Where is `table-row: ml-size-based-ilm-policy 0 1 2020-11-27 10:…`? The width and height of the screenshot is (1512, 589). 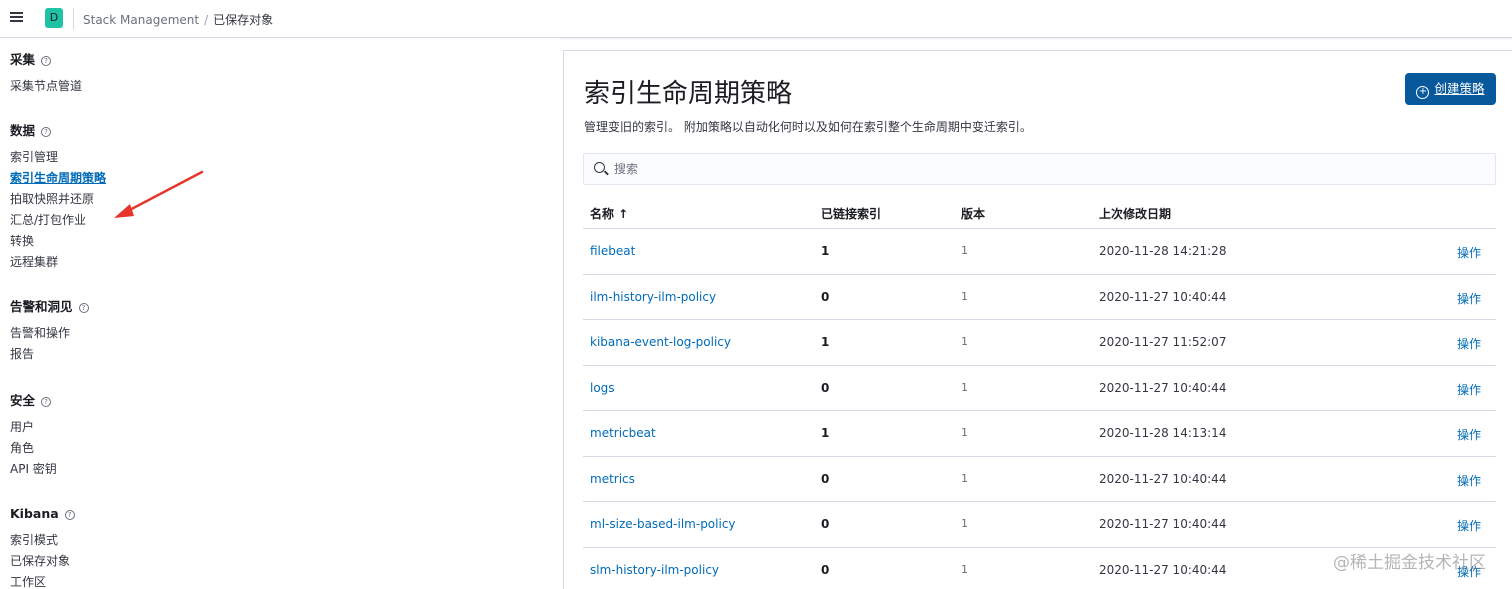
table-row: ml-size-based-ilm-policy 0 1 2020-11-27 10:… is located at coordinates (1039, 525).